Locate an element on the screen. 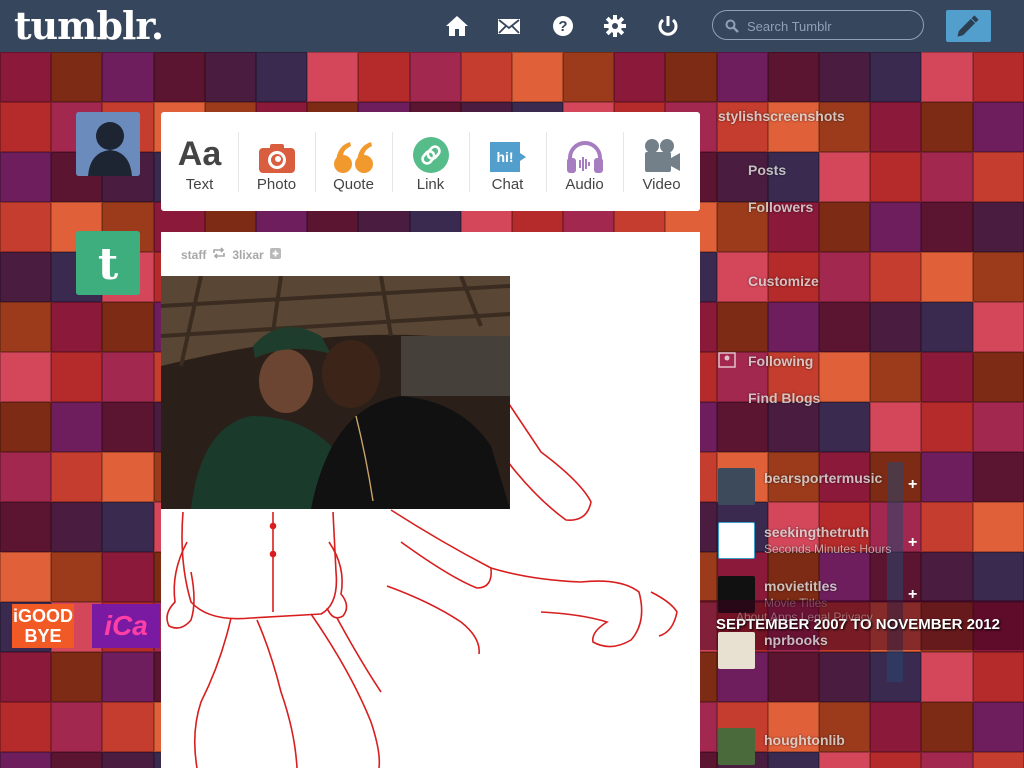 The width and height of the screenshot is (1024, 768). sidebar-link-customize: Customize is located at coordinates (783, 281).